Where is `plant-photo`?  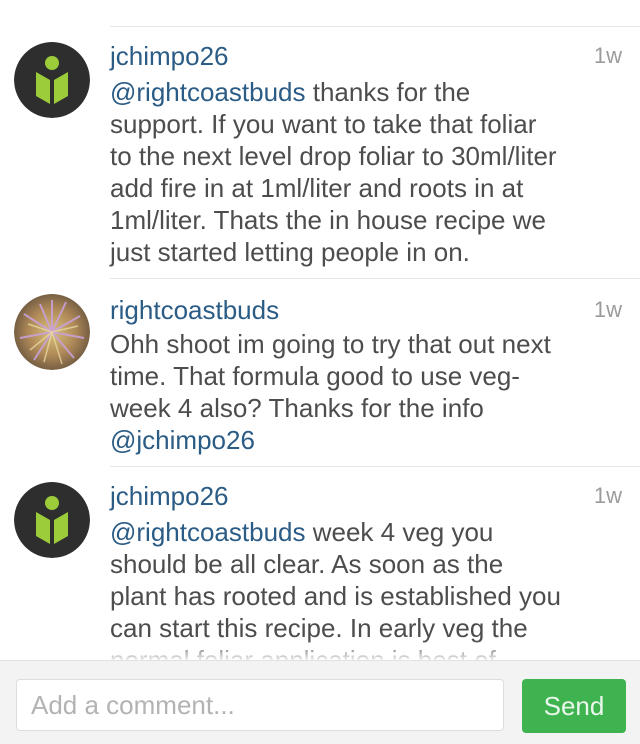
plant-photo is located at coordinates (52, 332).